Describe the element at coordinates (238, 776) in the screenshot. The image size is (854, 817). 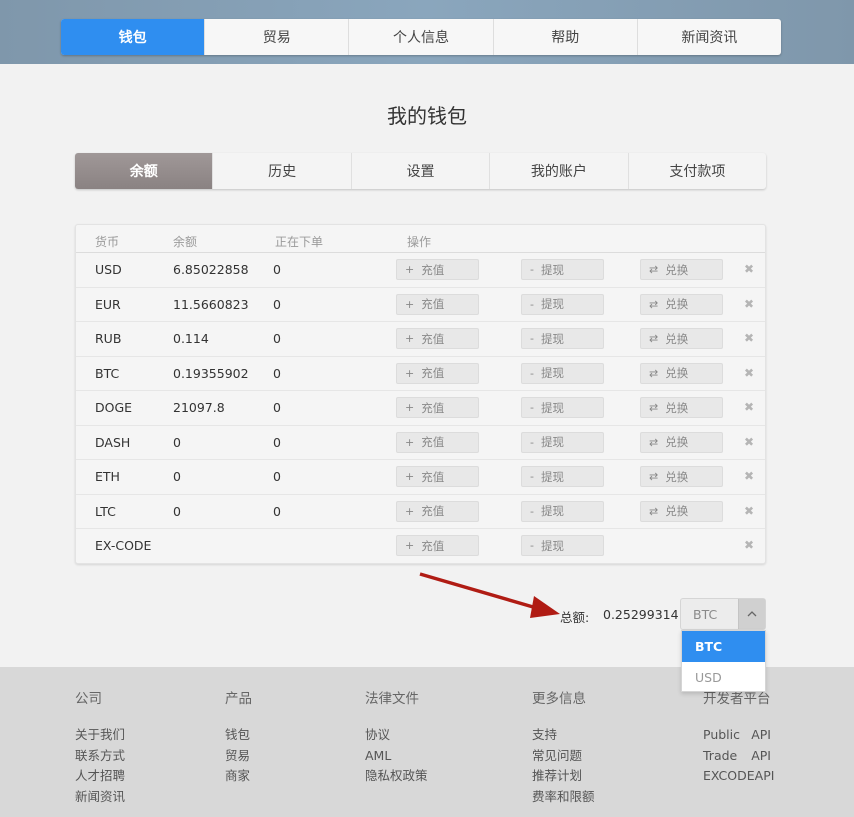
I see `footer-link-merchant: 商家` at that location.